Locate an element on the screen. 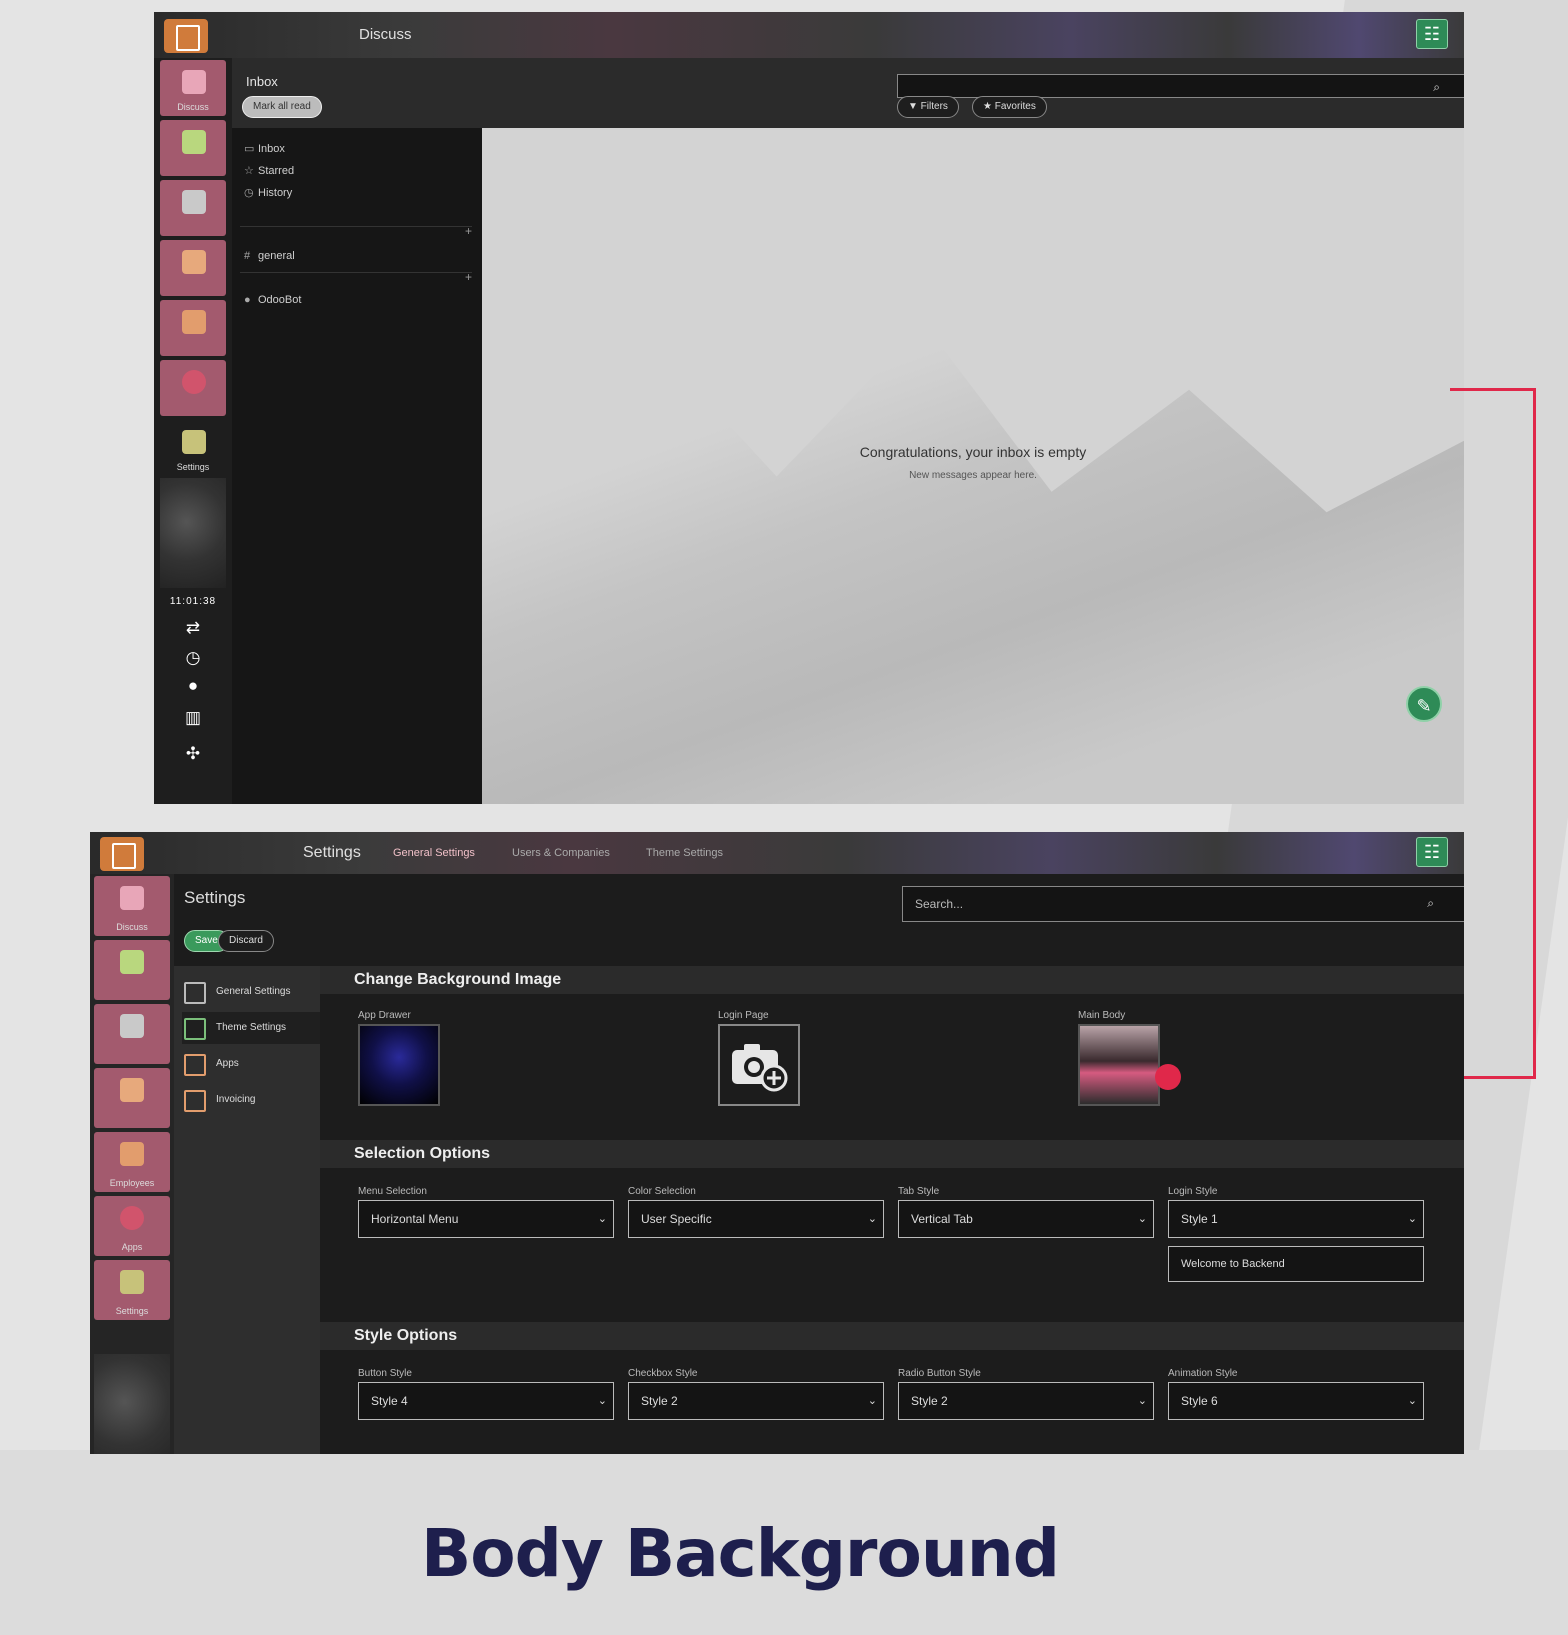 The image size is (1568, 1635). color-selection-select: User Specific ⌄ is located at coordinates (756, 1219).